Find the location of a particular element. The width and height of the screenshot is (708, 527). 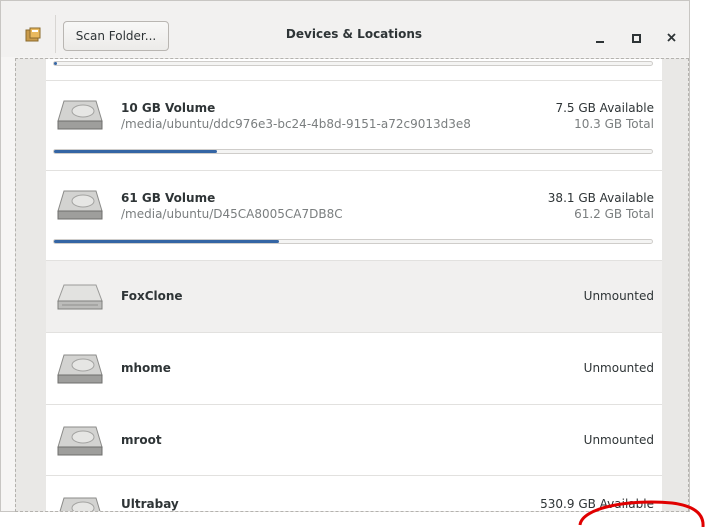

volume-path: /media/ubuntu/D45CA8005CA7DB8C is located at coordinates (232, 214).